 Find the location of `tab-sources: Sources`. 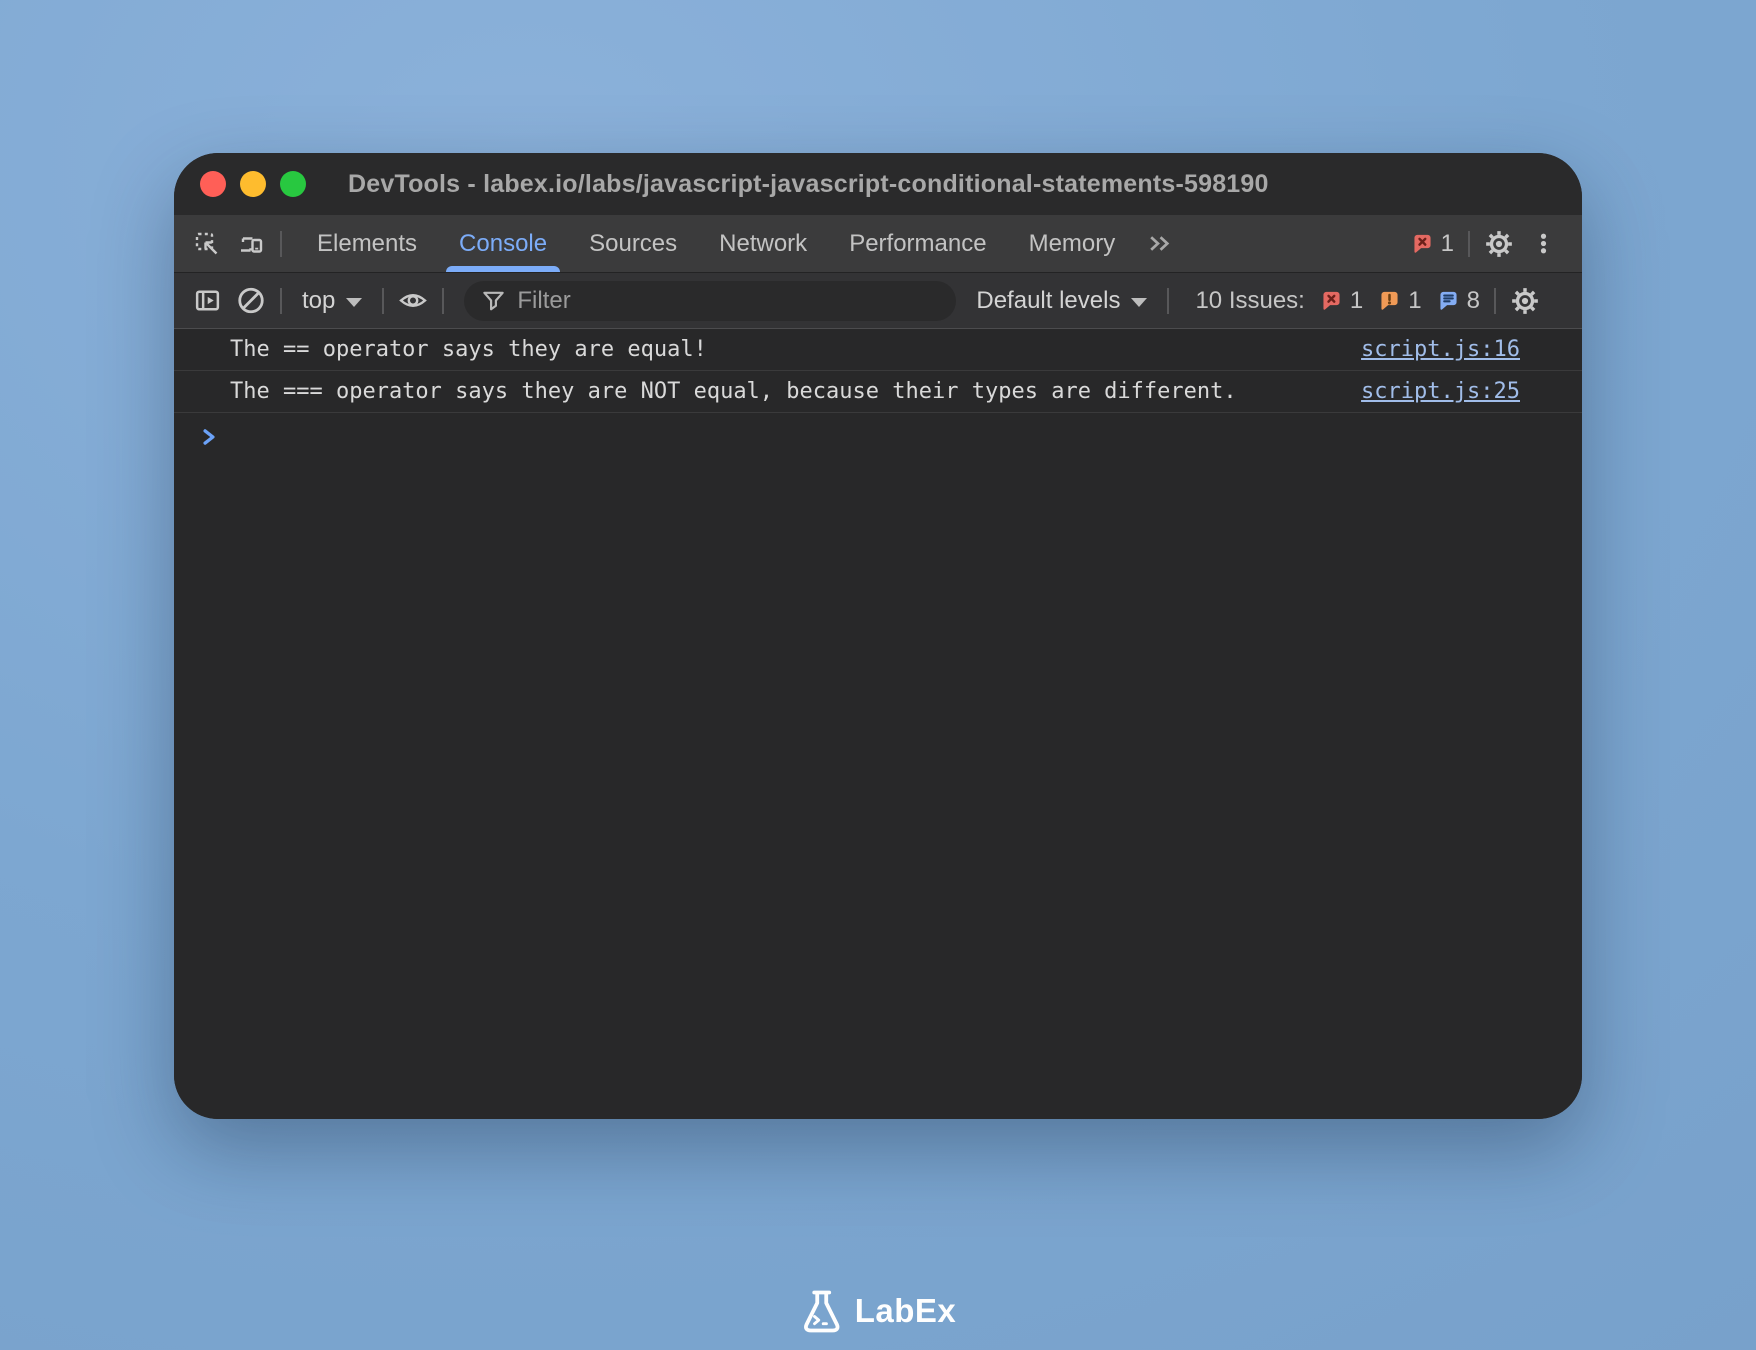

tab-sources: Sources is located at coordinates (633, 243).